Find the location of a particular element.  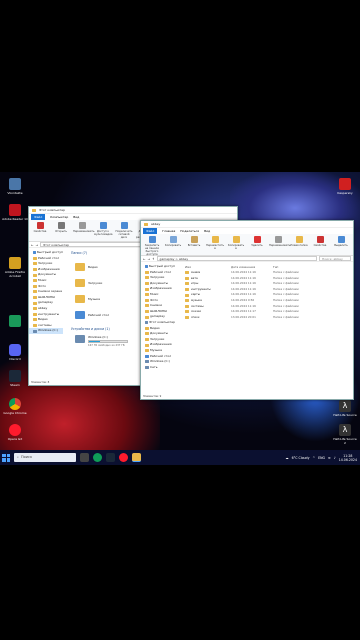

folder-tile-desktop: Рабочий стол is located at coordinates (105, 315).